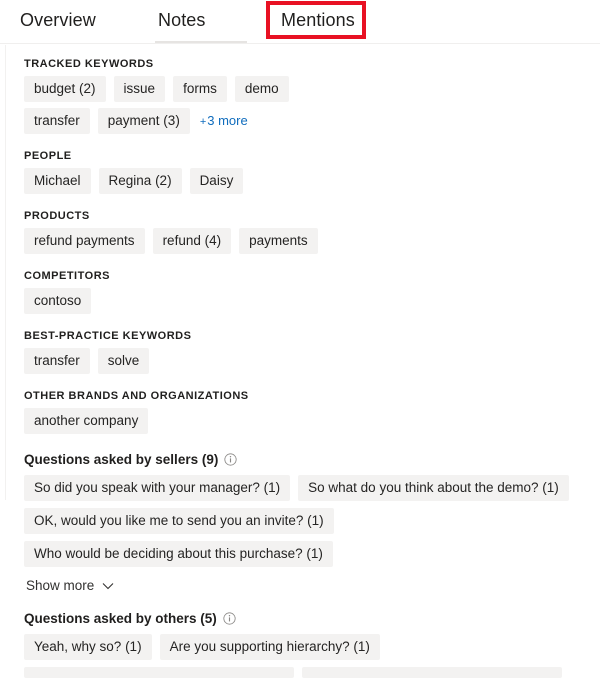 The width and height of the screenshot is (600, 679). I want to click on competitor-chip: contoso, so click(58, 301).